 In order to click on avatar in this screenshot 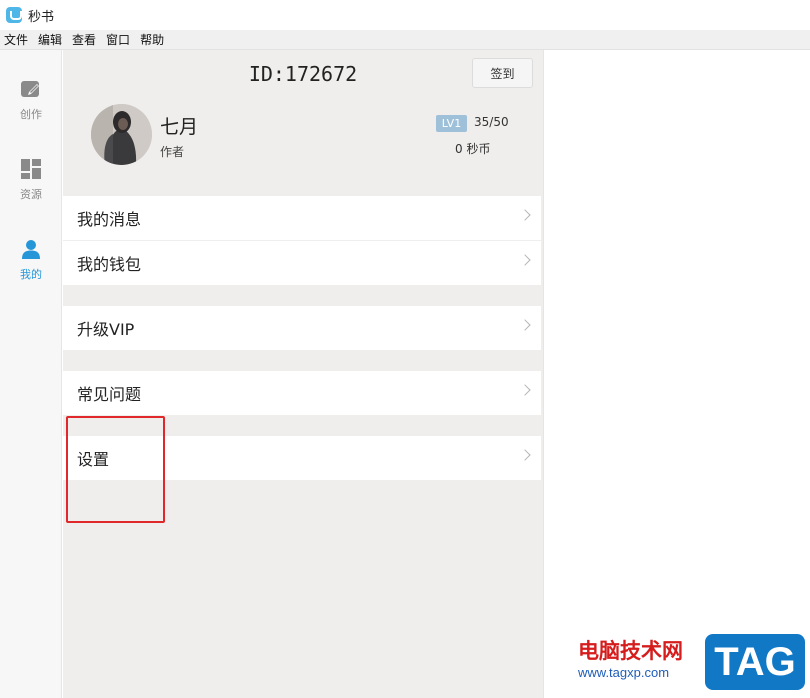, I will do `click(121, 134)`.